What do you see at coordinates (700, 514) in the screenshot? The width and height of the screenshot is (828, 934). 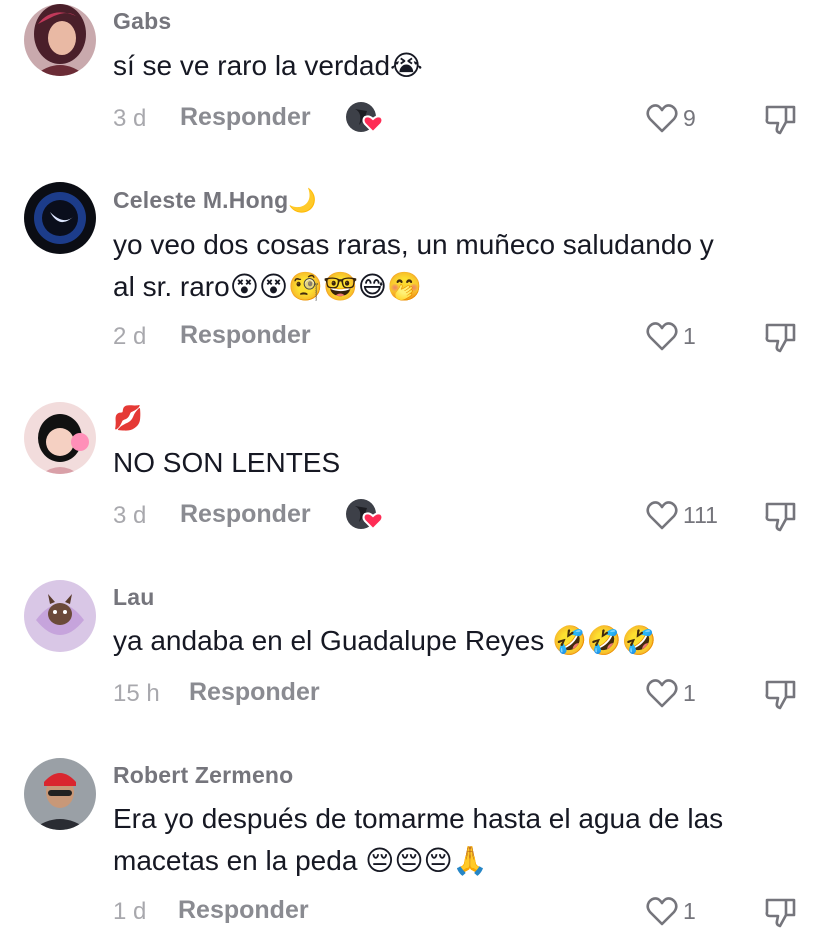 I see `like-count: 111` at bounding box center [700, 514].